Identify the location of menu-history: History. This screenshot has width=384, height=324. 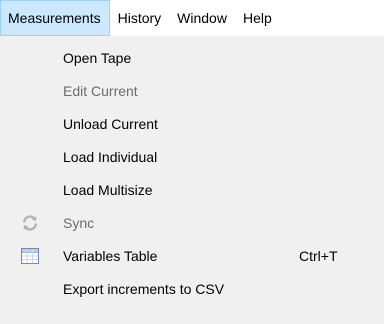
(140, 18).